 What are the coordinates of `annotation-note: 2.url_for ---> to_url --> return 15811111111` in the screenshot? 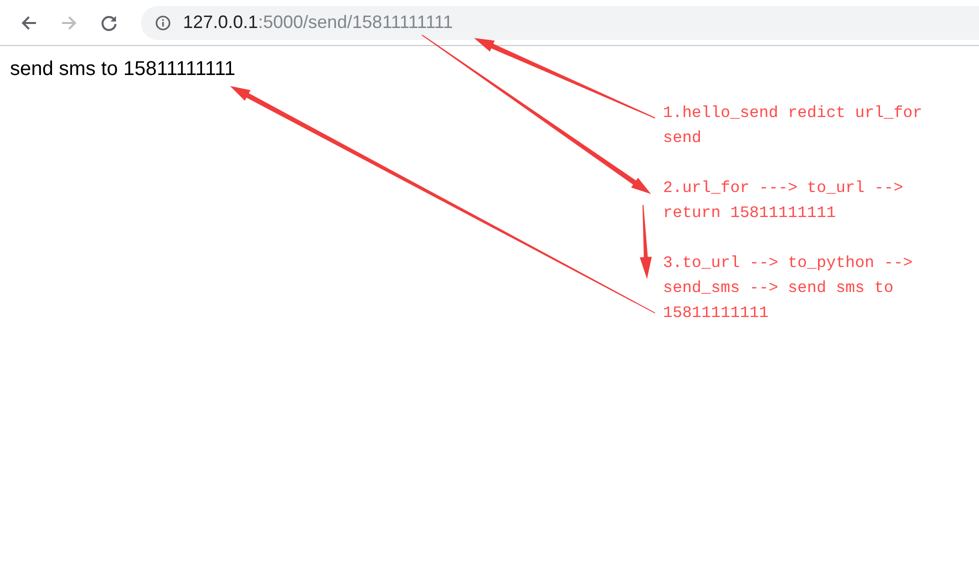 It's located at (783, 201).